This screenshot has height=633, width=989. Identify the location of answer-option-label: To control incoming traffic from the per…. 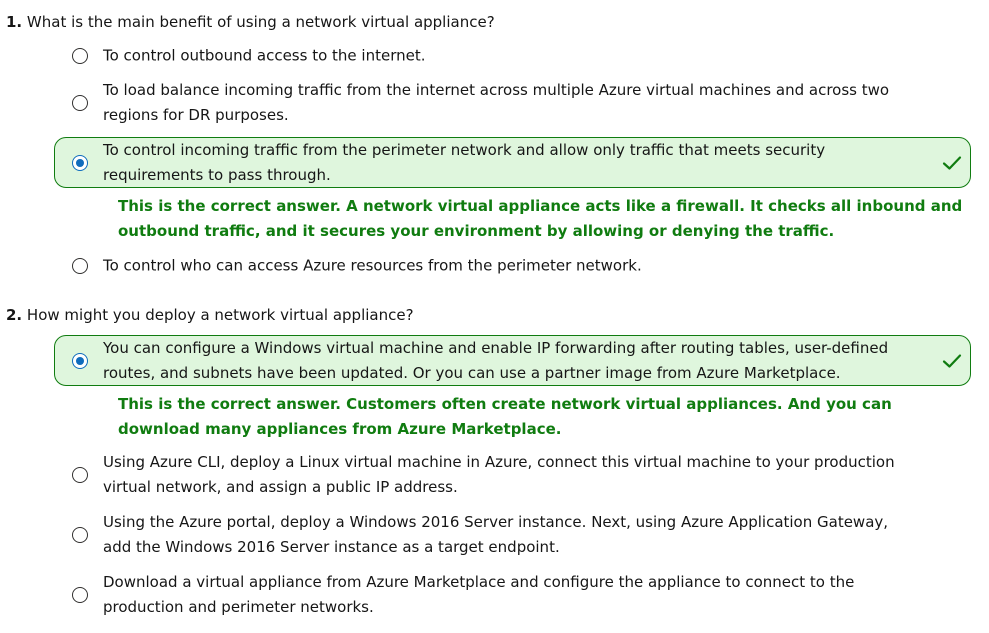
(464, 162).